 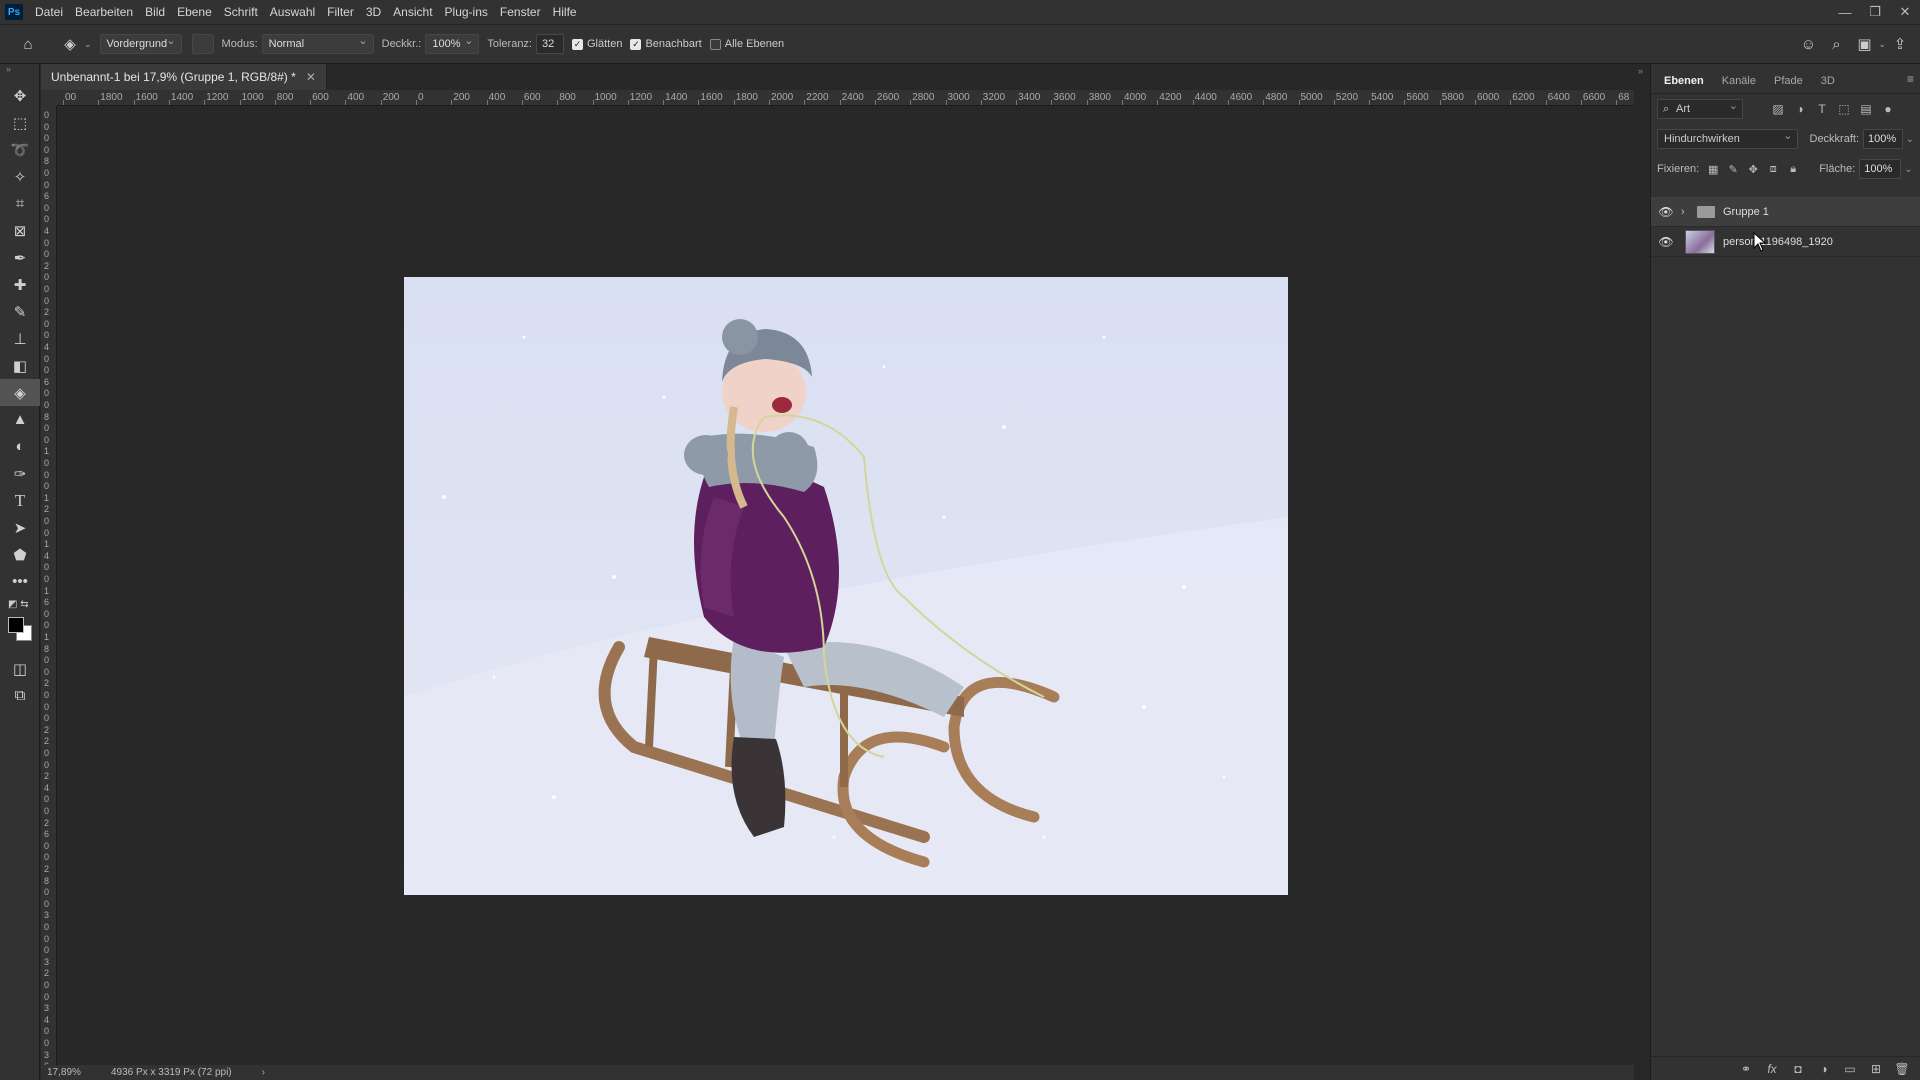 I want to click on sharpen-tool-icon: ▲, so click(x=20, y=419).